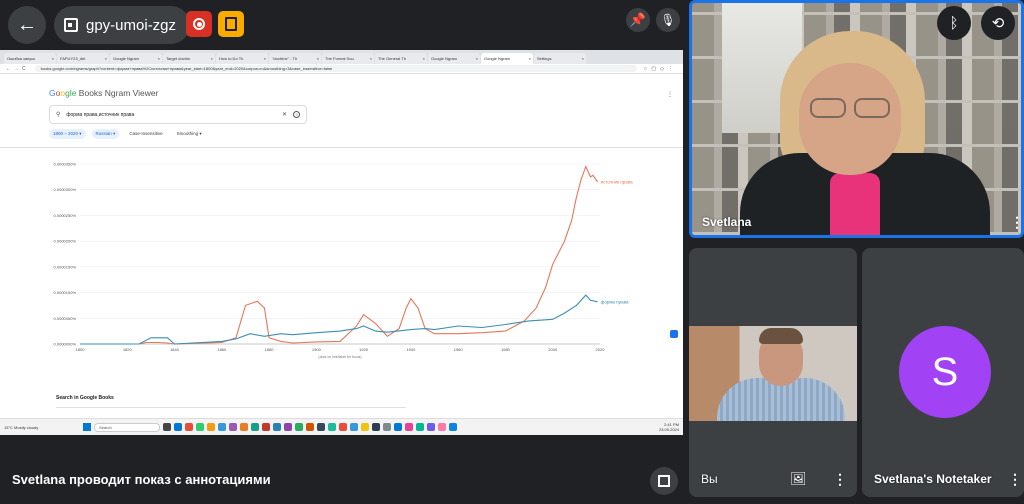  I want to click on pin-button: 📌, so click(638, 20).